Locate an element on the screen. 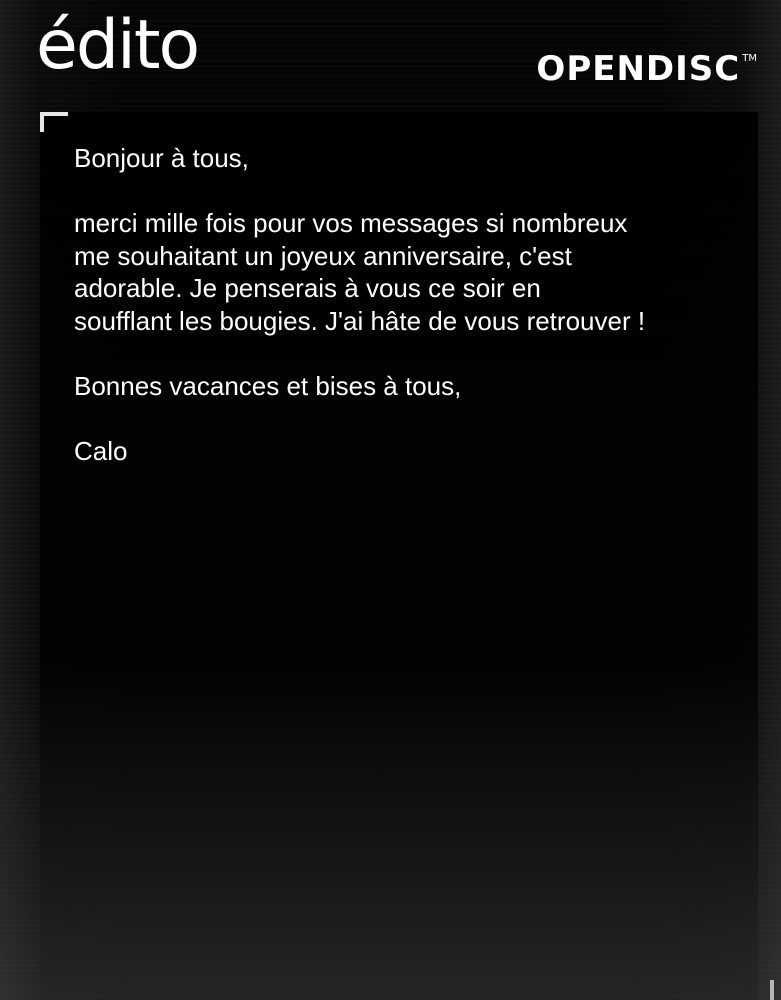 Image resolution: width=781 pixels, height=1000 pixels. body-line: adorable. Je penserais à vous ce soir en is located at coordinates (307, 288).